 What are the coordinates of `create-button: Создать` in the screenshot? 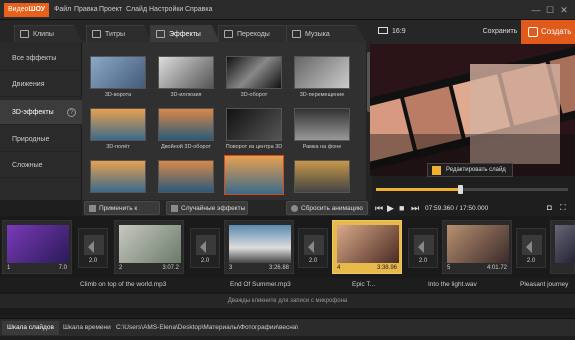 It's located at (548, 32).